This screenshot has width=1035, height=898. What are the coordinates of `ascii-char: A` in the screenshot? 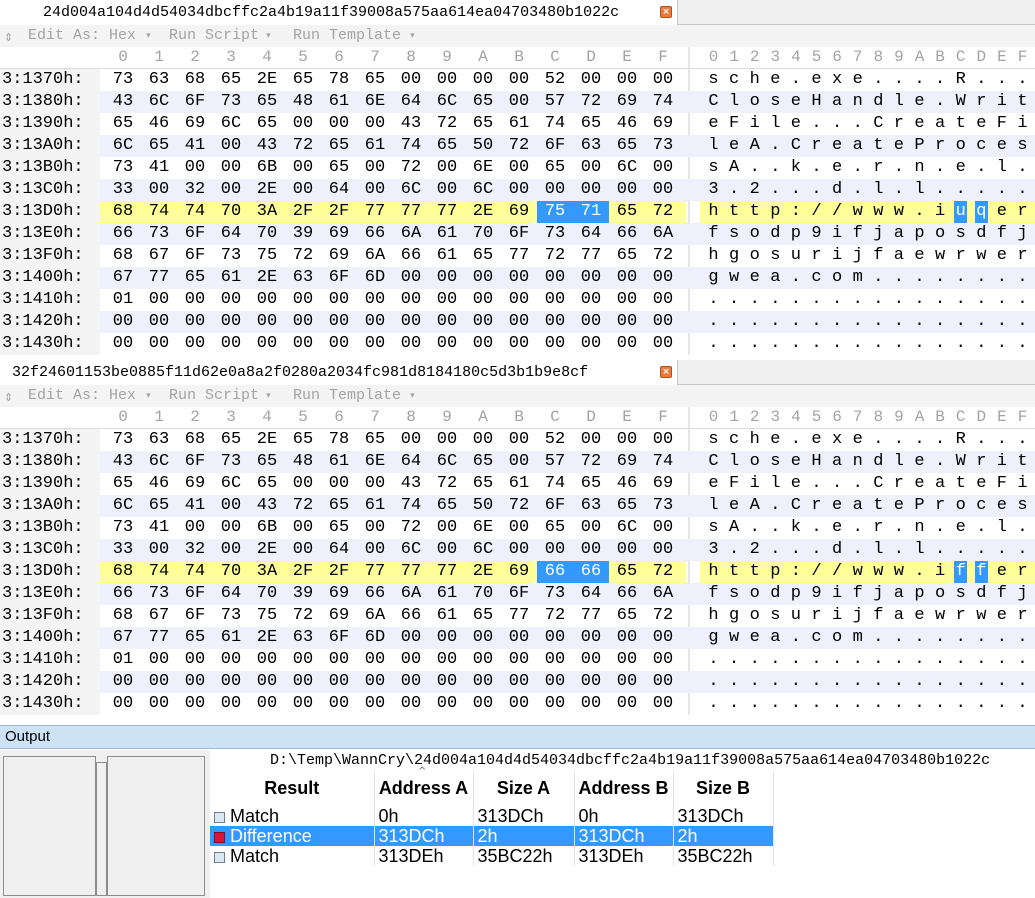 It's located at (734, 168).